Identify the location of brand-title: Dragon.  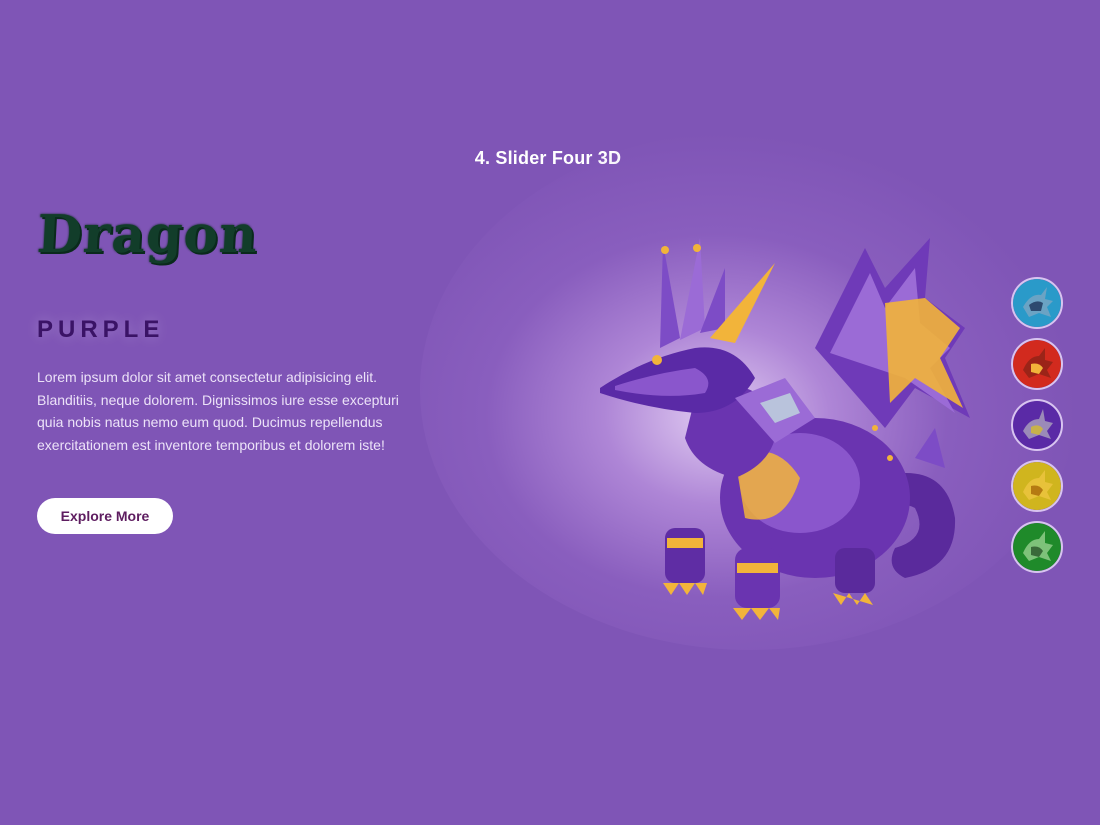
(147, 234).